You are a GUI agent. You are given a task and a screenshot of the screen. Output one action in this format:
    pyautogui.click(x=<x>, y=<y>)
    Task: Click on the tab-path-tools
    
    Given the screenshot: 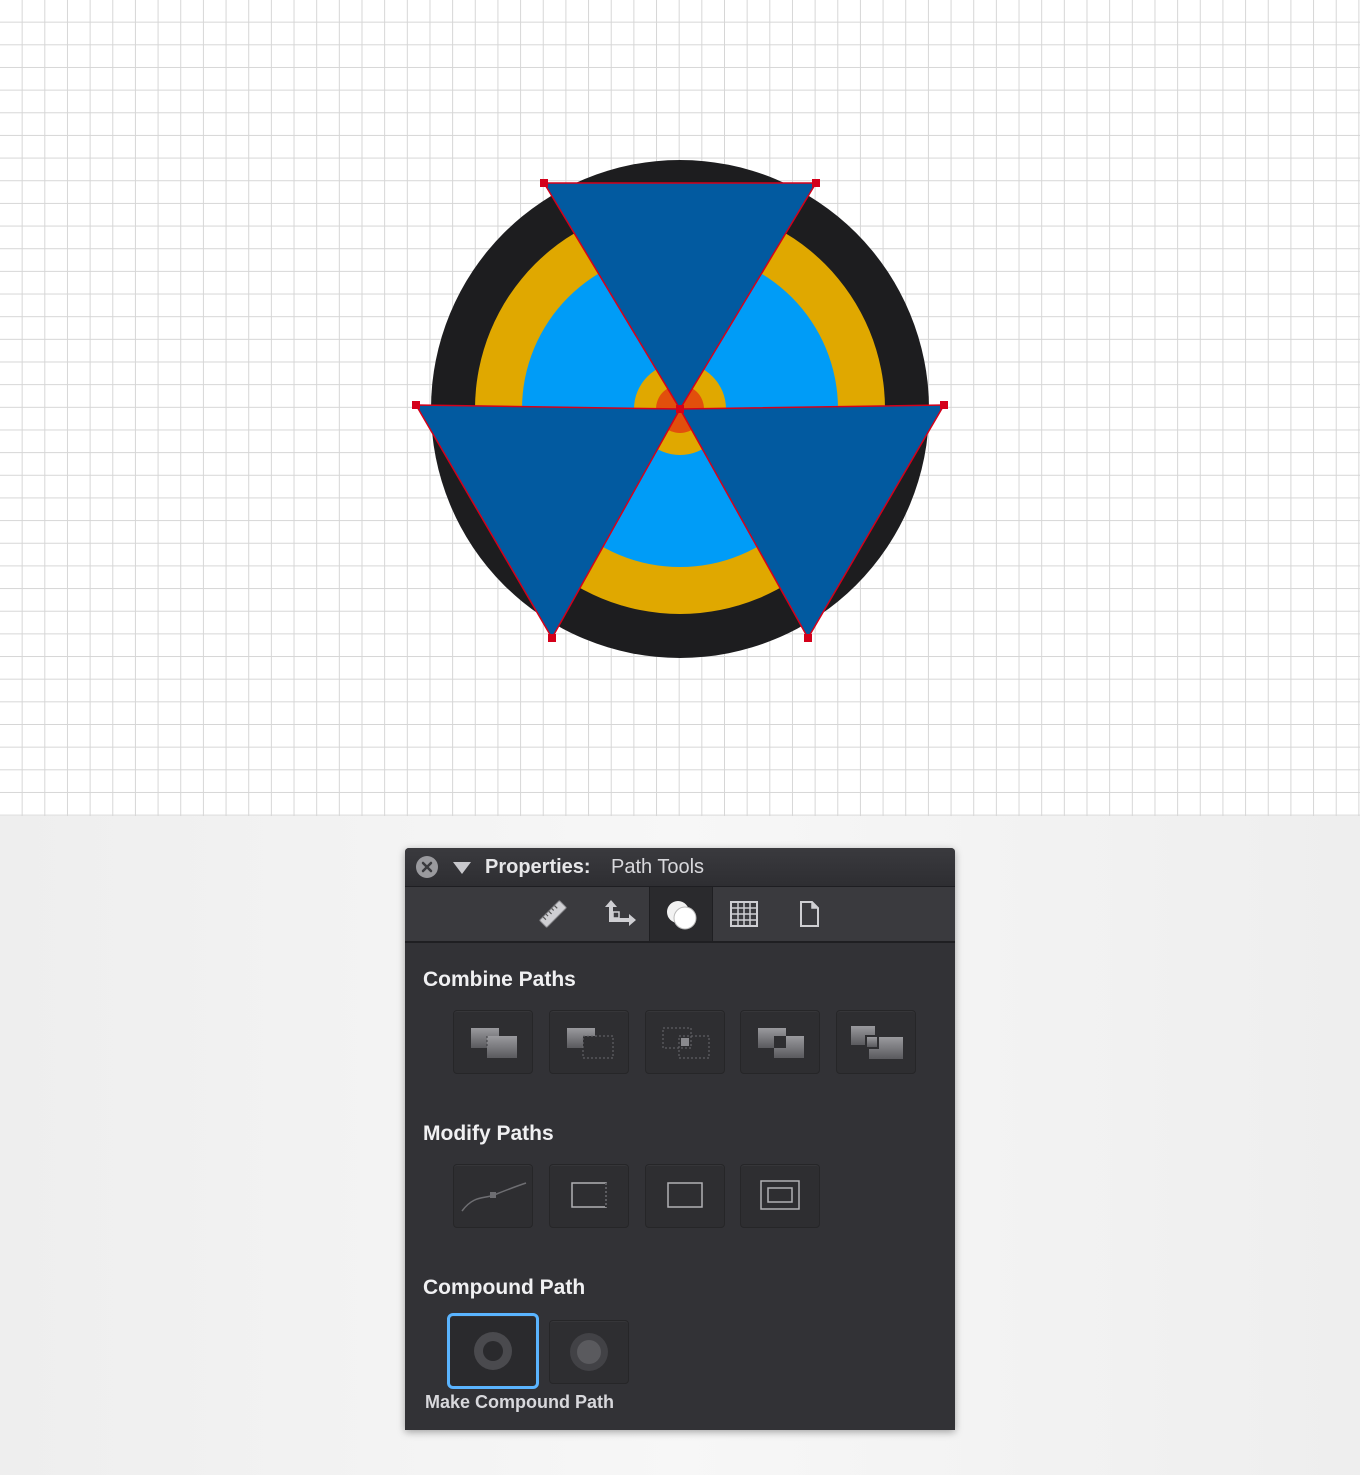 What is the action you would take?
    pyautogui.click(x=681, y=914)
    